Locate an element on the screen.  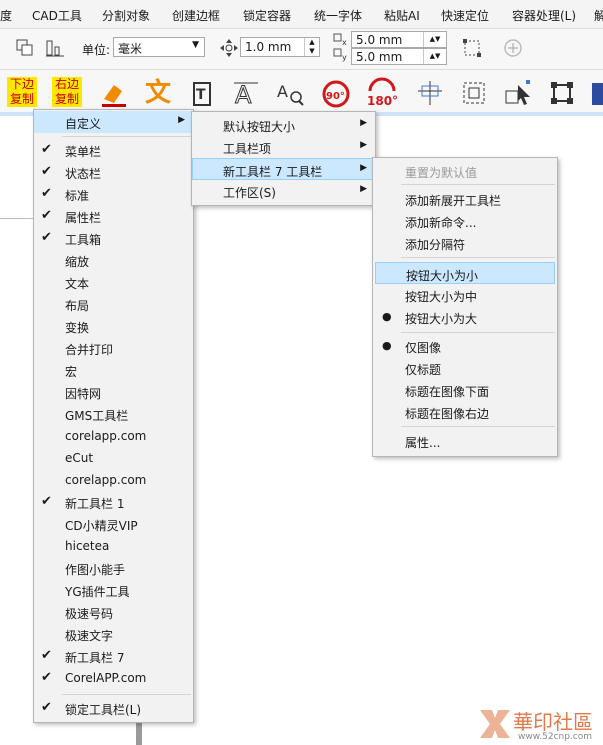
menu-item-lock-toolbars: ✔ 锁定工具栏(L) is located at coordinates (113, 708).